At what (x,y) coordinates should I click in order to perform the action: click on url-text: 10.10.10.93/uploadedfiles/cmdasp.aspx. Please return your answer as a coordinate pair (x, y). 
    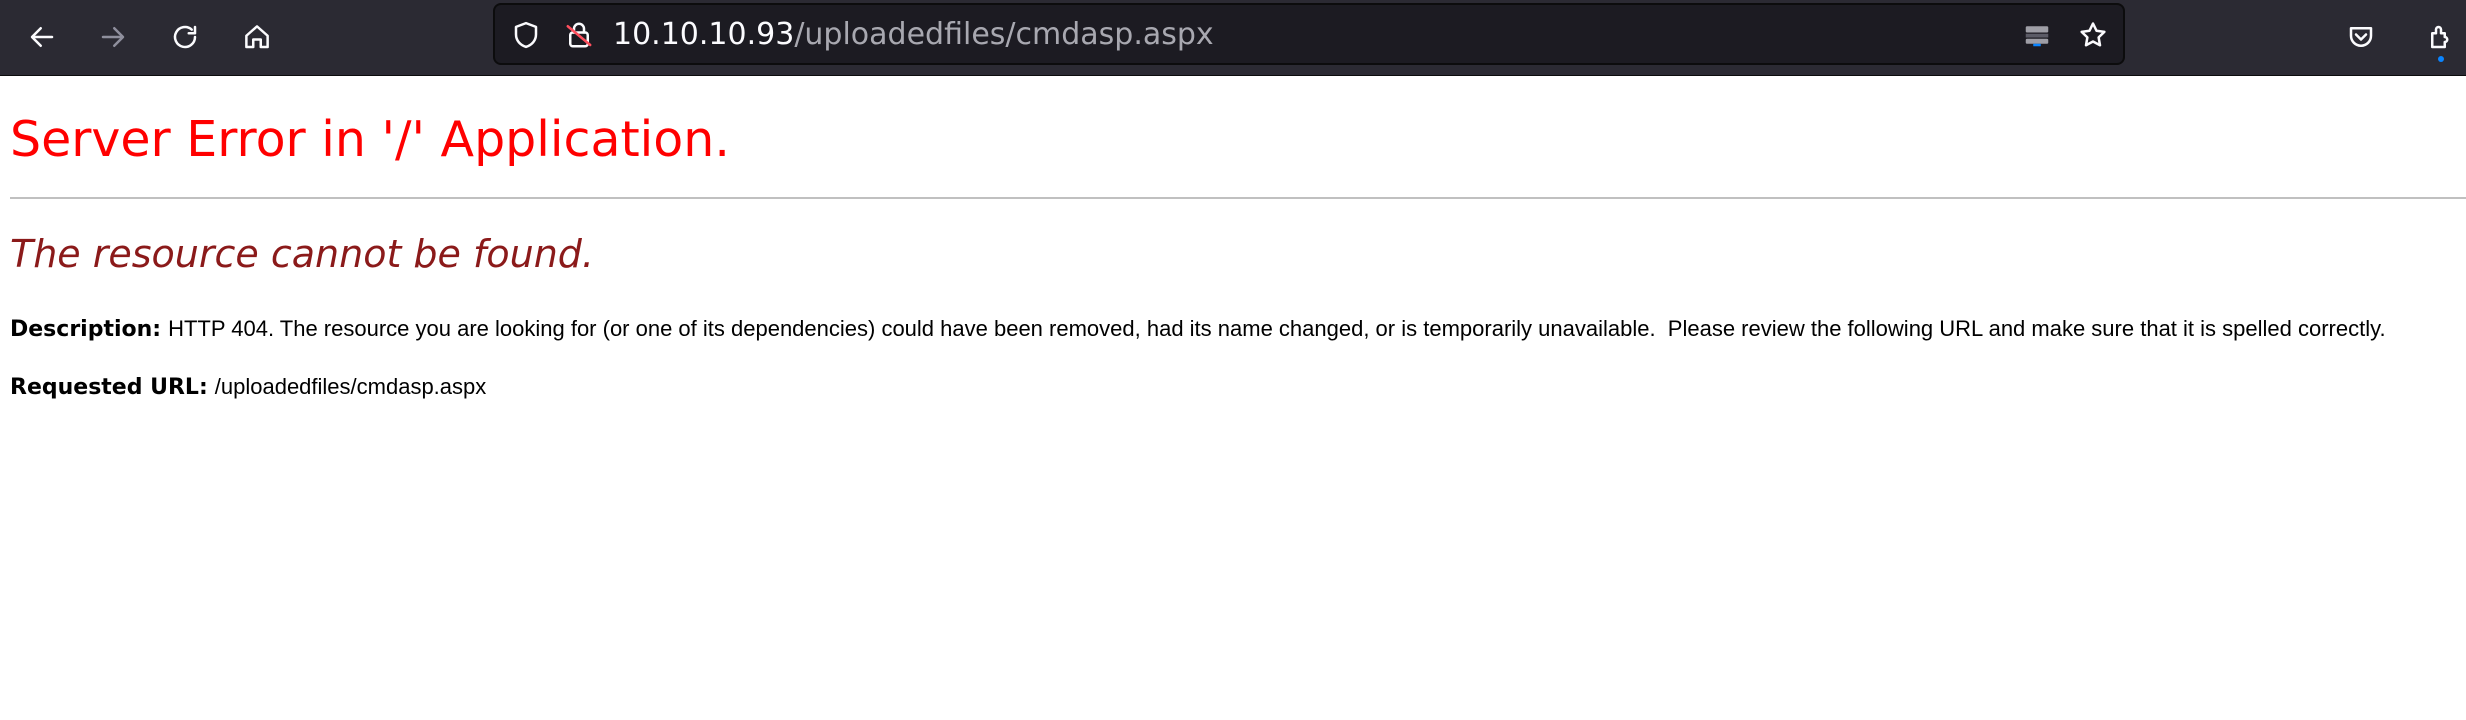
    Looking at the image, I should click on (913, 35).